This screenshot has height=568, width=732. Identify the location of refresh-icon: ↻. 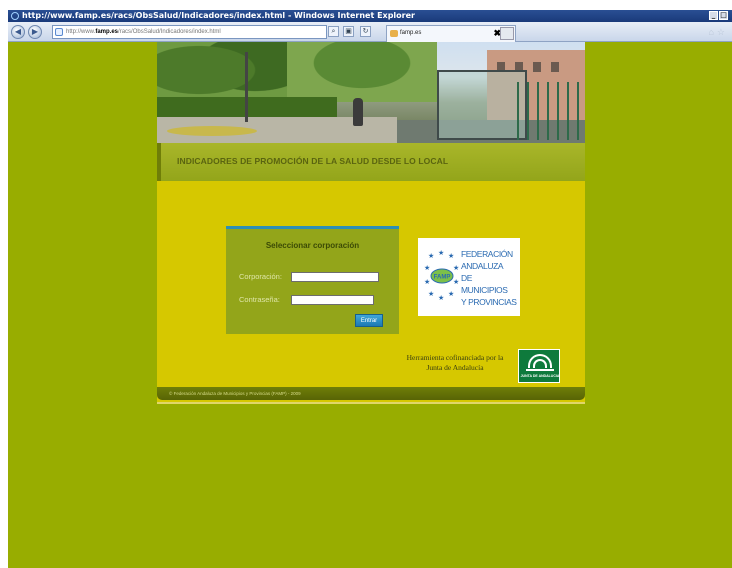
(365, 31).